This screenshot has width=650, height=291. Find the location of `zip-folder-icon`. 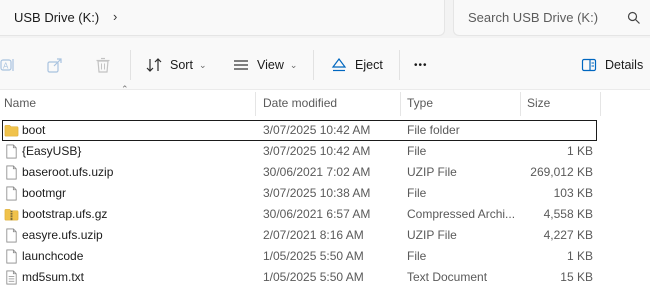

zip-folder-icon is located at coordinates (11, 215).